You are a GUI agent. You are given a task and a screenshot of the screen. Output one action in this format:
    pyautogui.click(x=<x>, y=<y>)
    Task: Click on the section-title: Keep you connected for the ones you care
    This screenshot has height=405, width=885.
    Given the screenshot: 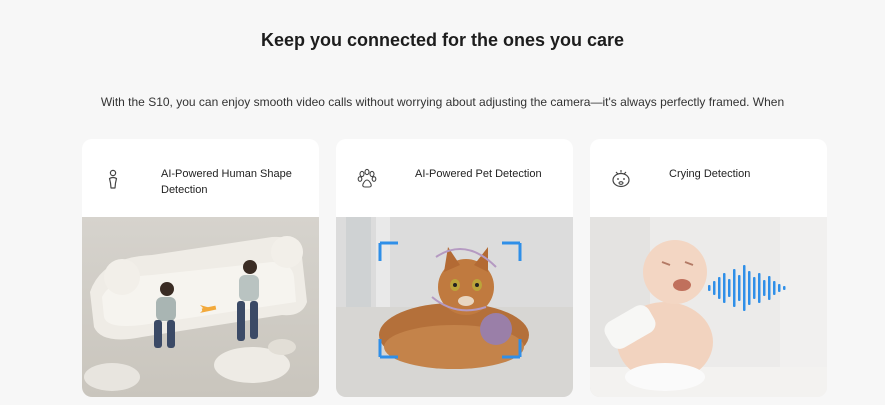 What is the action you would take?
    pyautogui.click(x=442, y=40)
    